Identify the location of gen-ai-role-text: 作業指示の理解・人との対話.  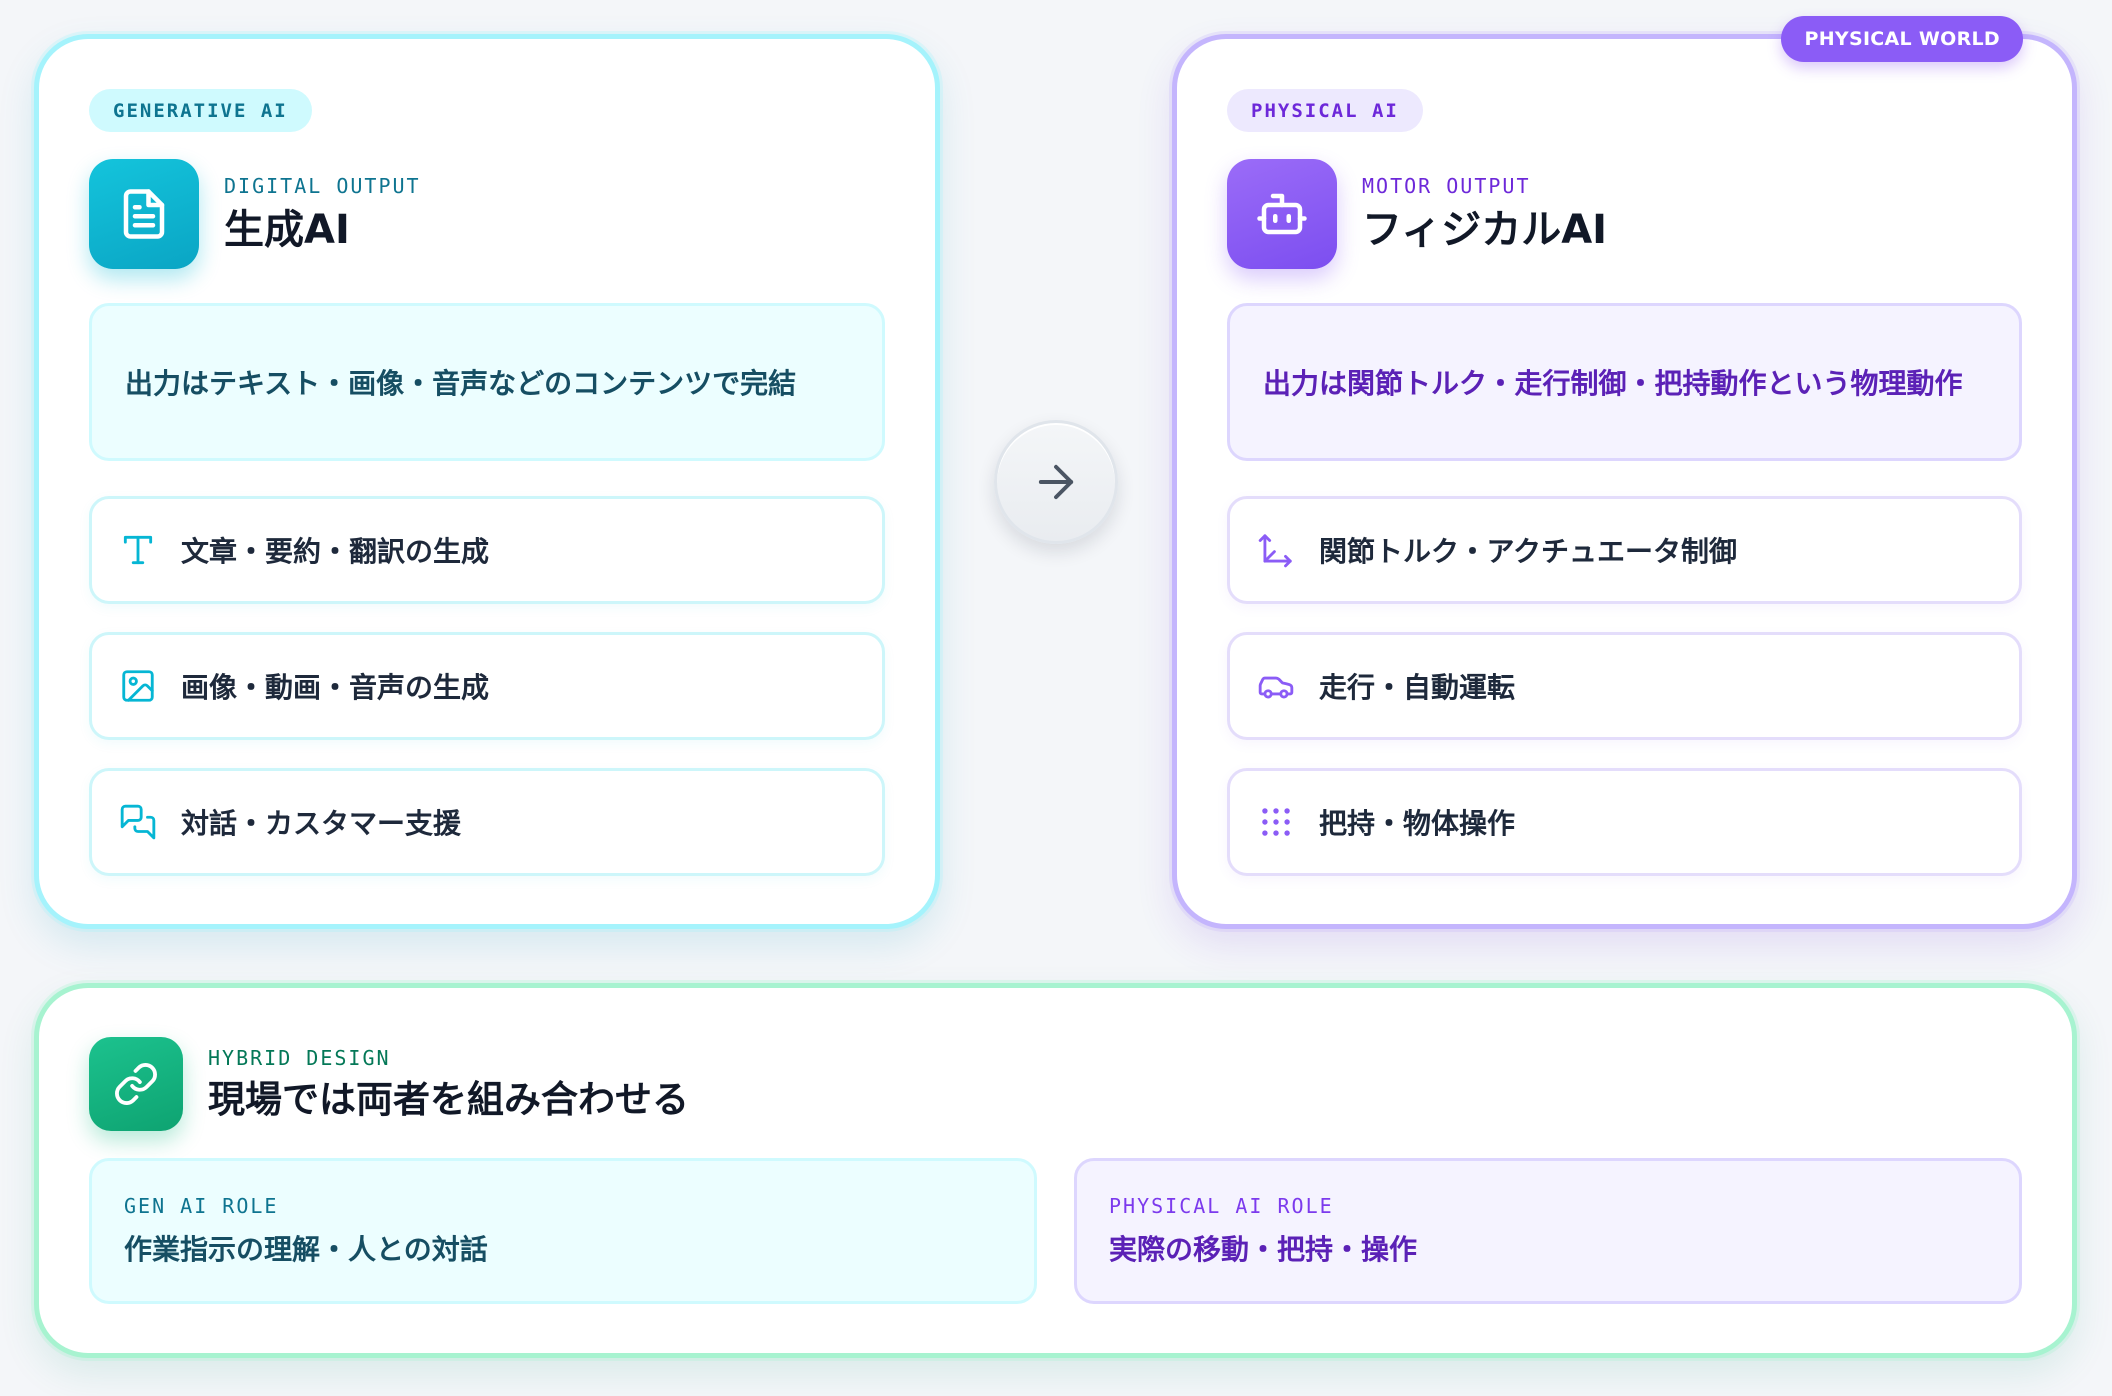
(306, 1249).